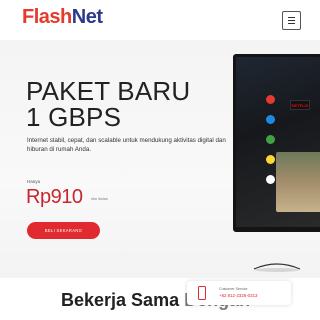  Describe the element at coordinates (238, 295) in the screenshot. I see `customer-service-phone: +62 812-2325-0313` at that location.